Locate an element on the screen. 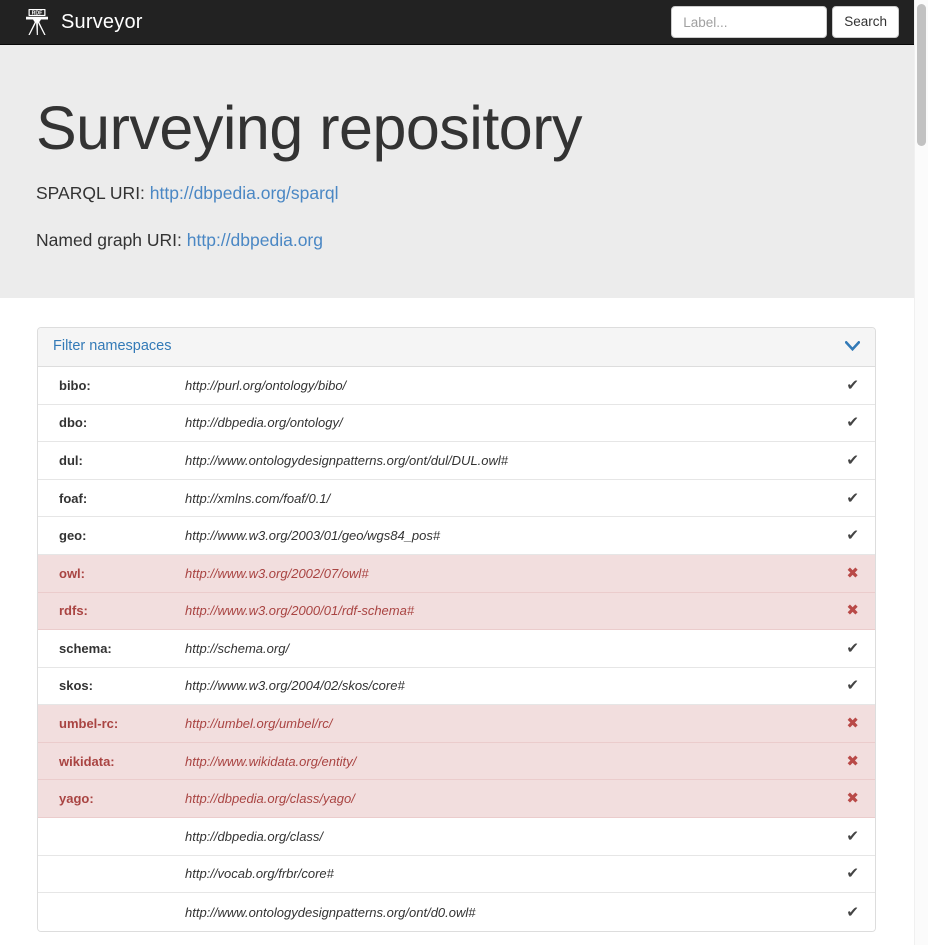  sparql-uri-label: SPARQL URI: is located at coordinates (90, 193).